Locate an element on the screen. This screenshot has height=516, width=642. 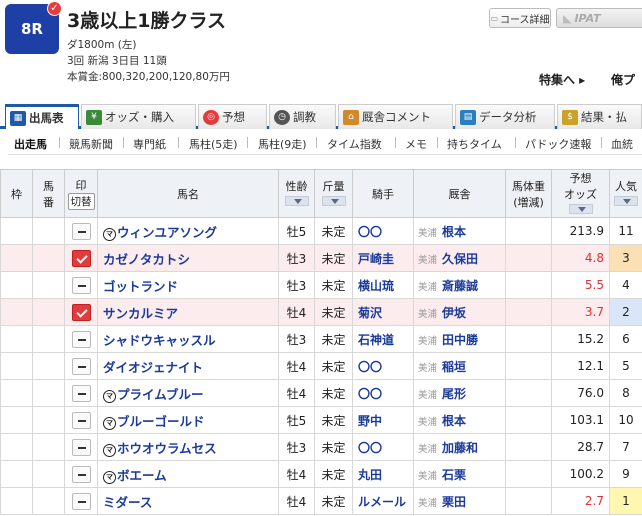
jockey-link: 石神道 is located at coordinates (376, 340).